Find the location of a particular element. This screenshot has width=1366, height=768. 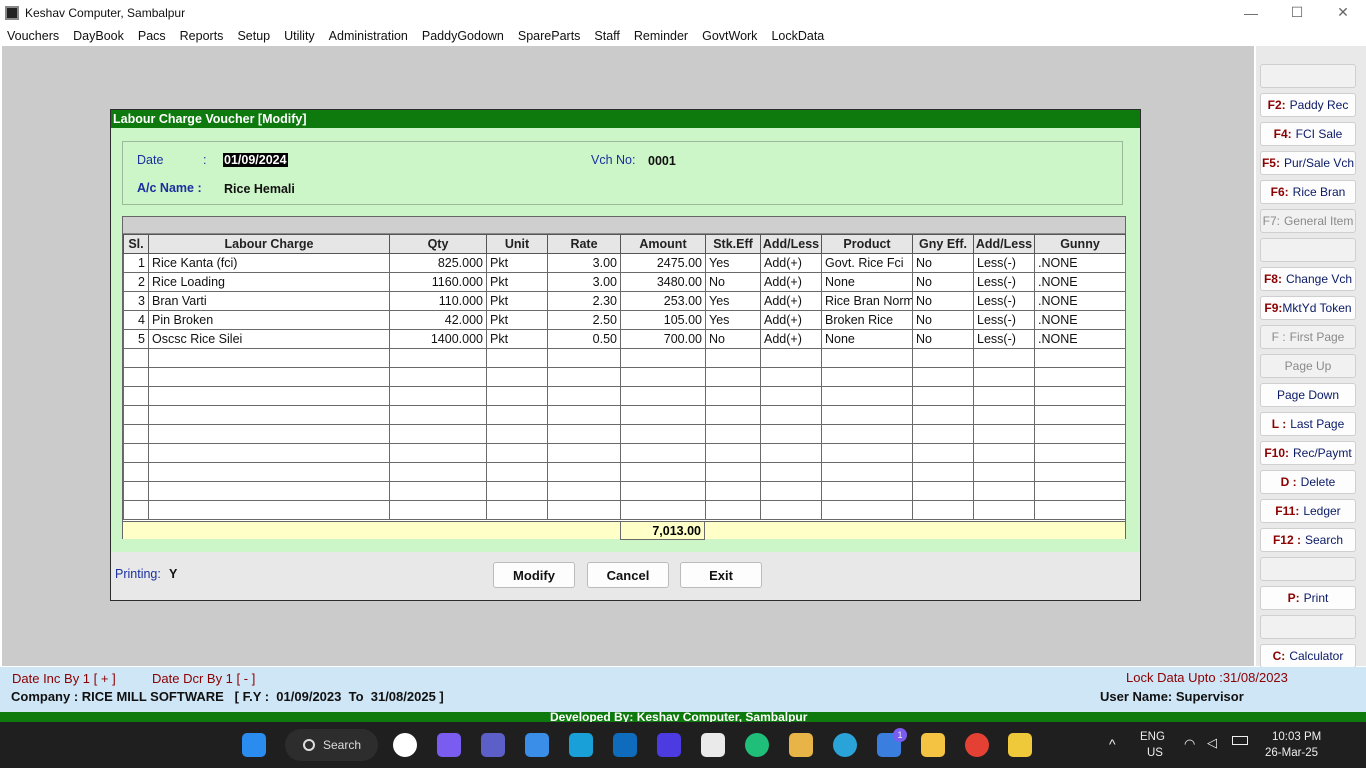

col-header: Amount is located at coordinates (663, 244).